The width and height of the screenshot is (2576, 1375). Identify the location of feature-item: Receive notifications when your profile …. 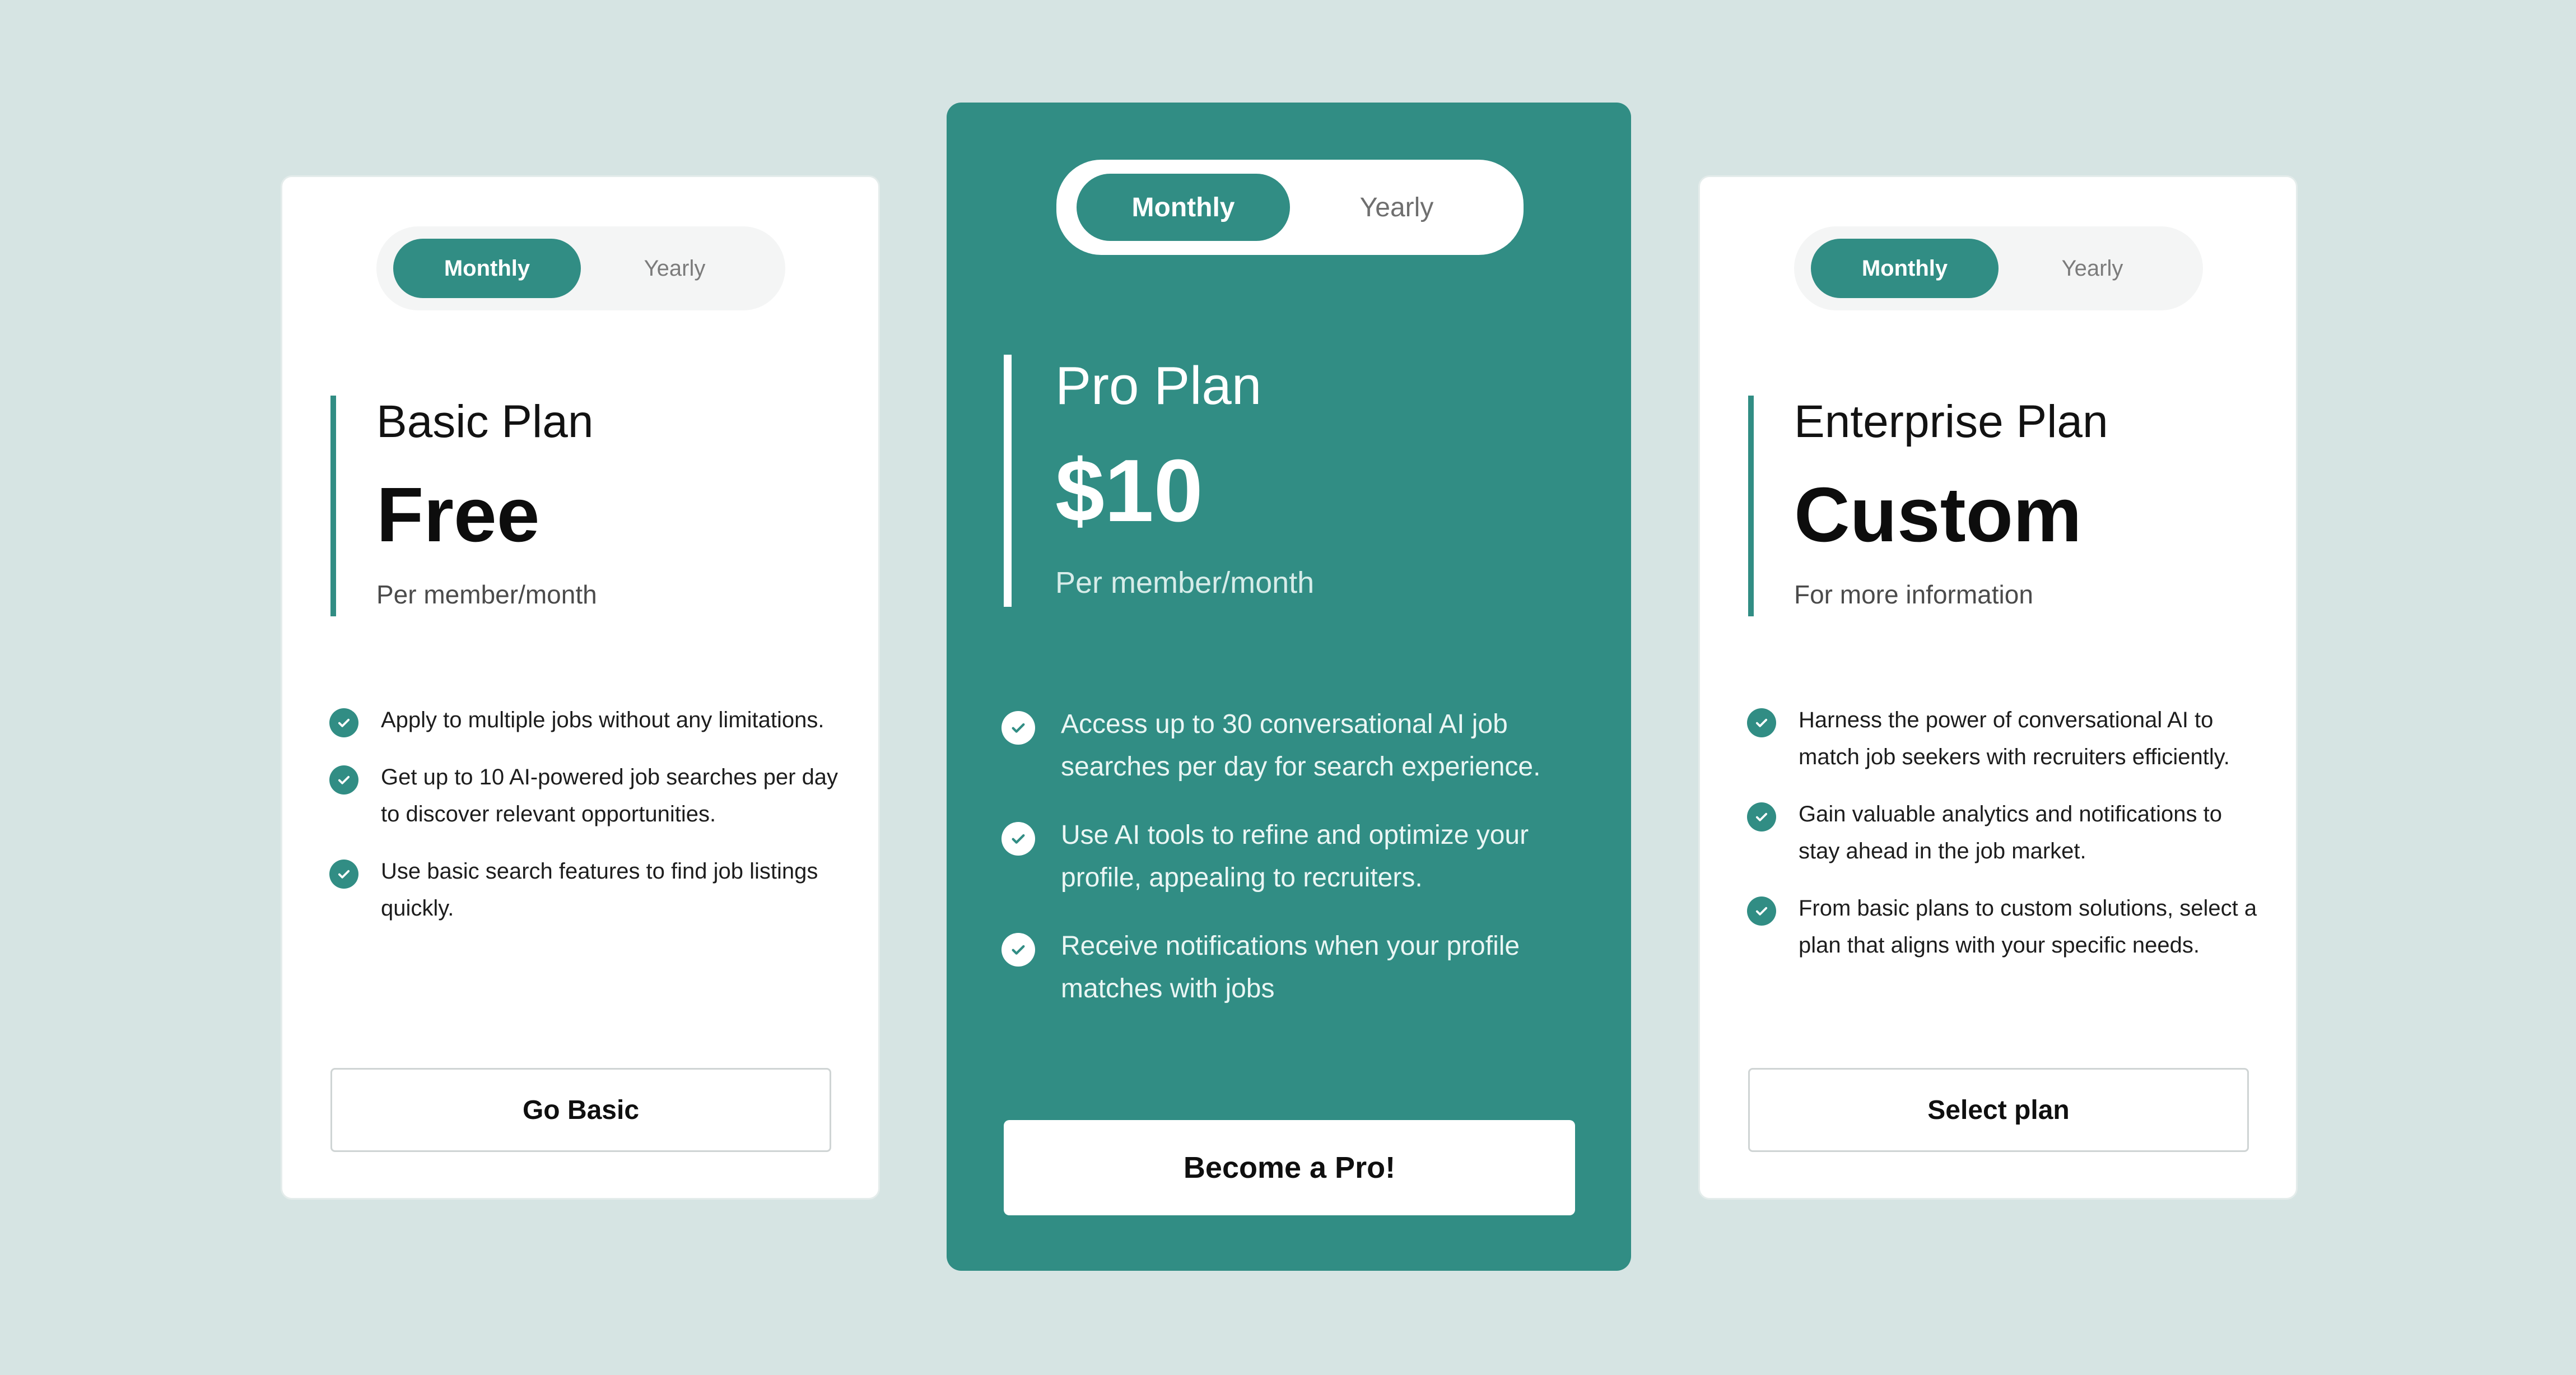
(1298, 970).